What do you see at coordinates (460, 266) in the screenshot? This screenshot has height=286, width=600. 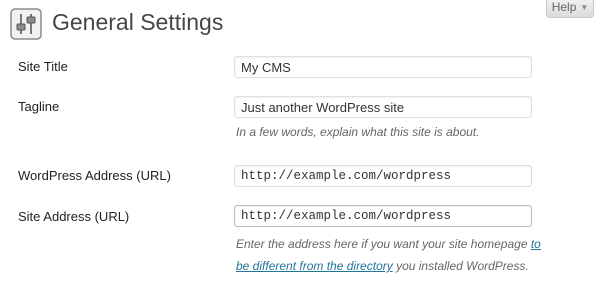 I see `site-address-description-after: you installed WordPress.` at bounding box center [460, 266].